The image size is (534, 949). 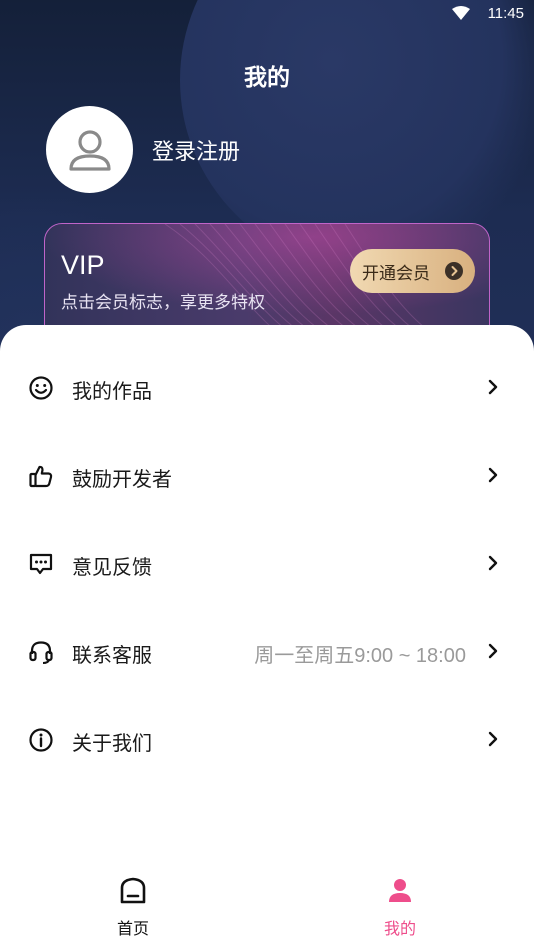 I want to click on status-time: 11:45, so click(x=505, y=13).